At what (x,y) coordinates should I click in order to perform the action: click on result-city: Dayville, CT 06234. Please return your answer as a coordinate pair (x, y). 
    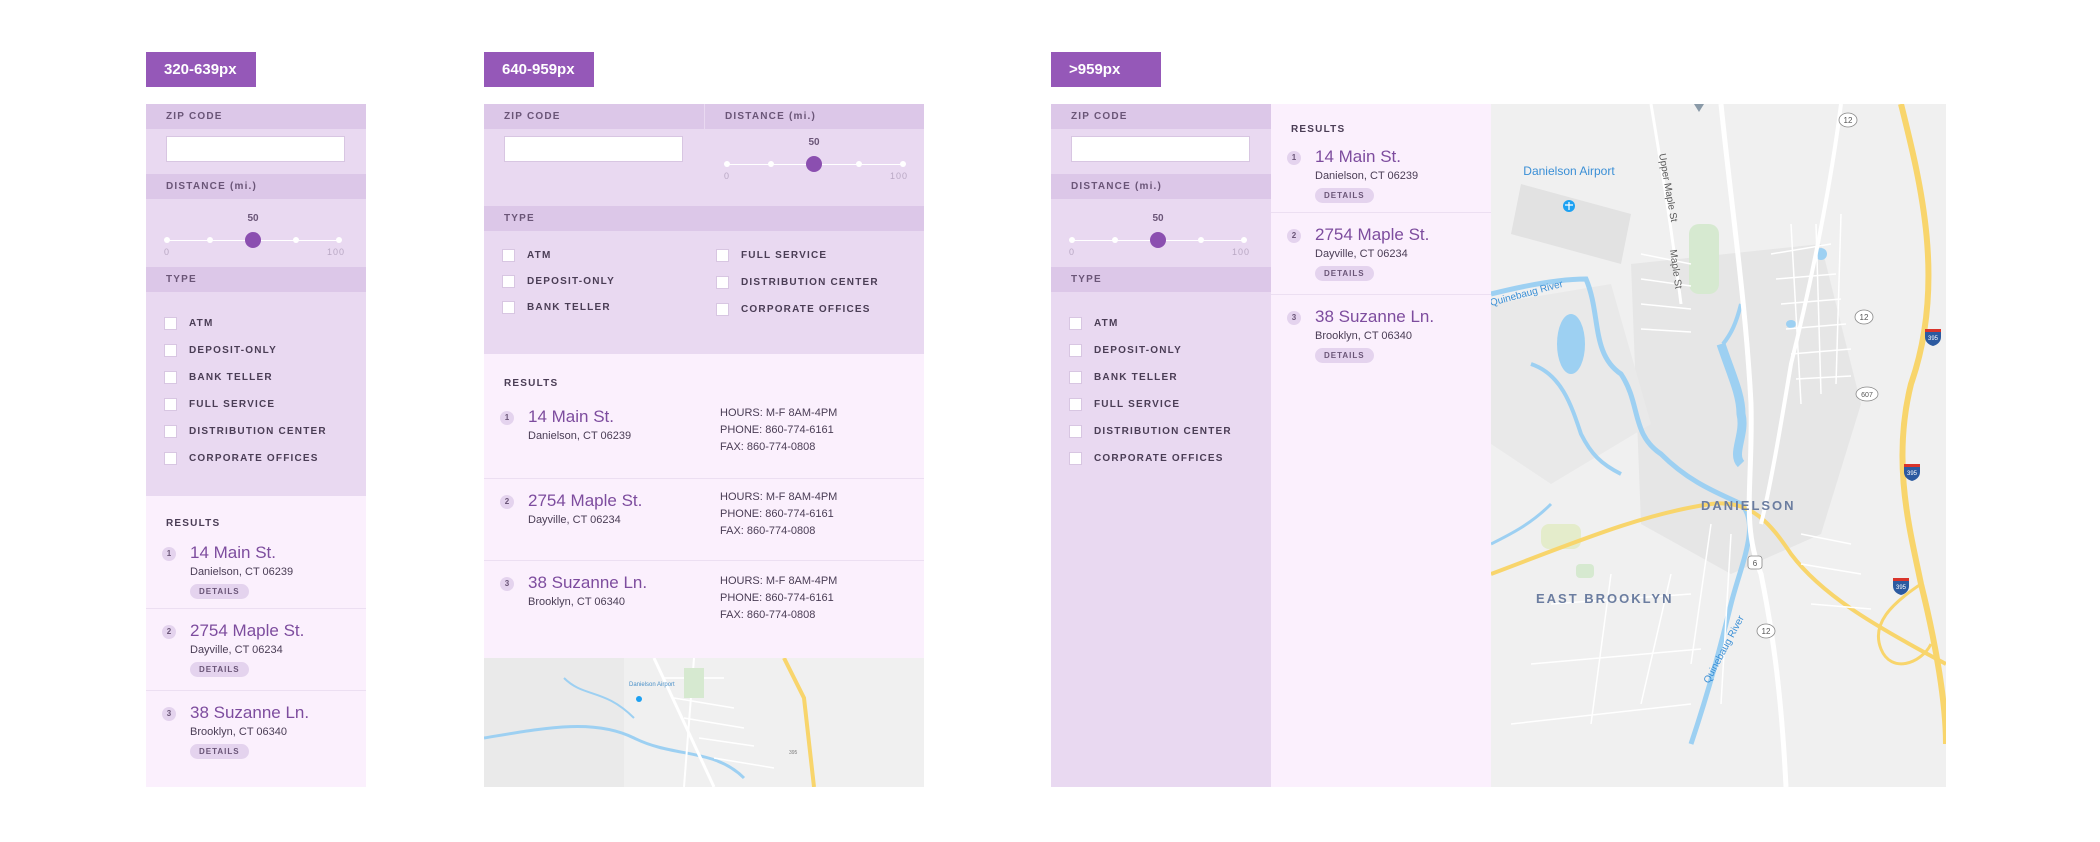
    Looking at the image, I should click on (1361, 254).